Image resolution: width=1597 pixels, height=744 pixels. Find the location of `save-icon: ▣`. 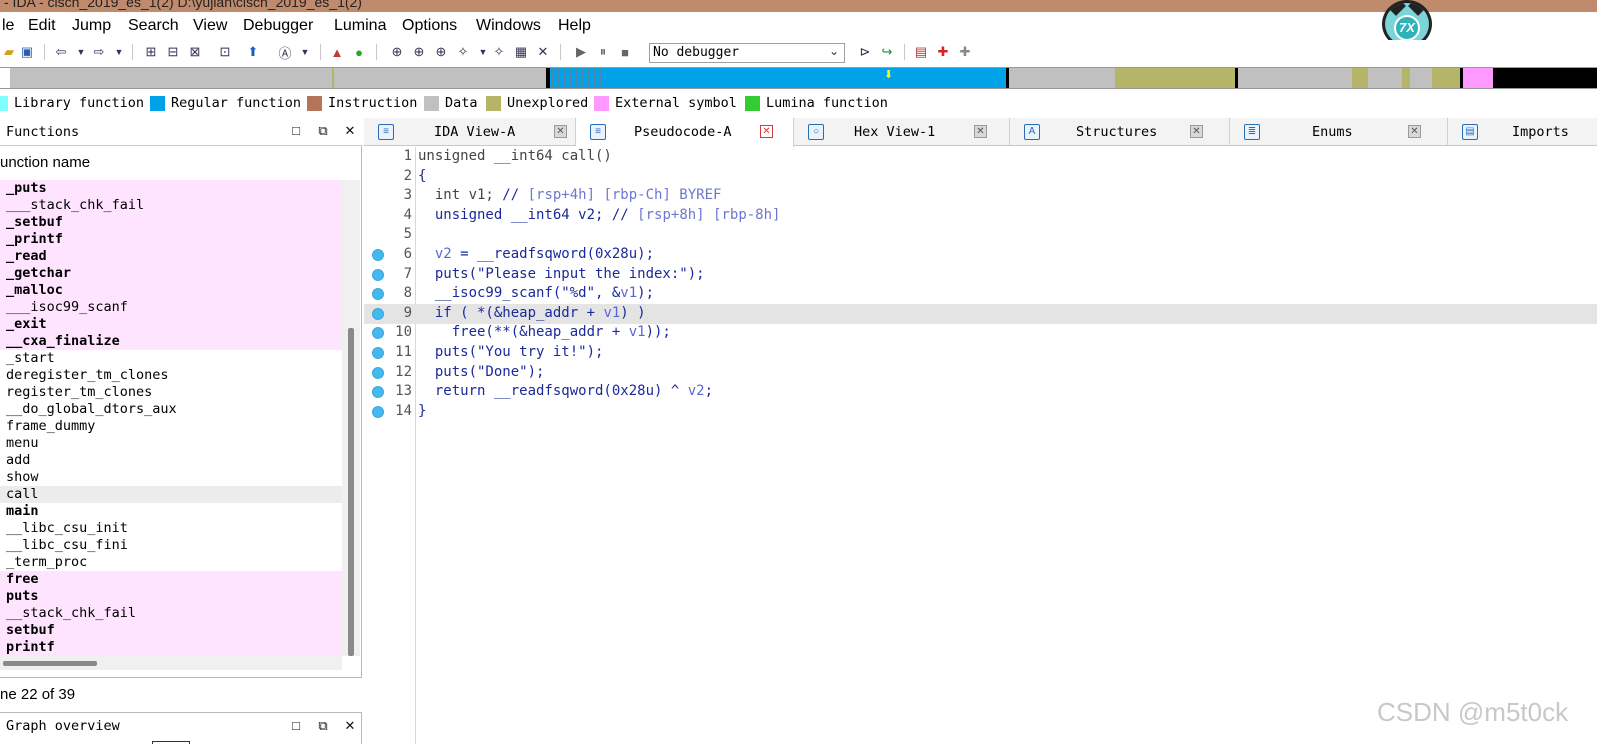

save-icon: ▣ is located at coordinates (27, 52).